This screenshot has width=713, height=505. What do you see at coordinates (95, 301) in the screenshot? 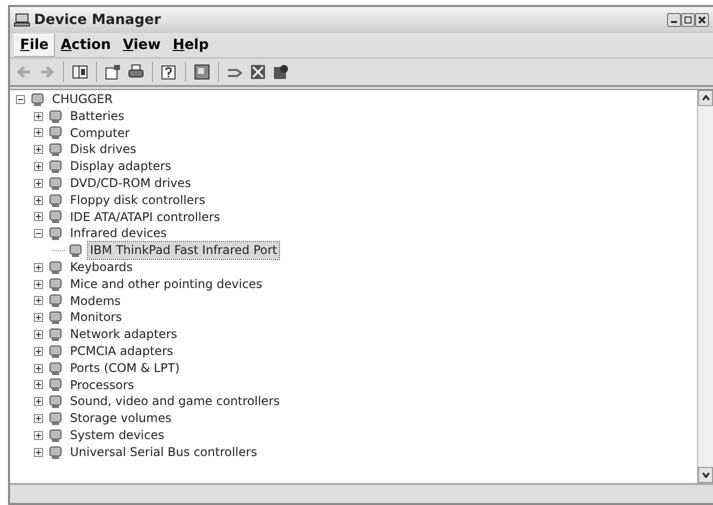
I see `tree-item: Modems` at bounding box center [95, 301].